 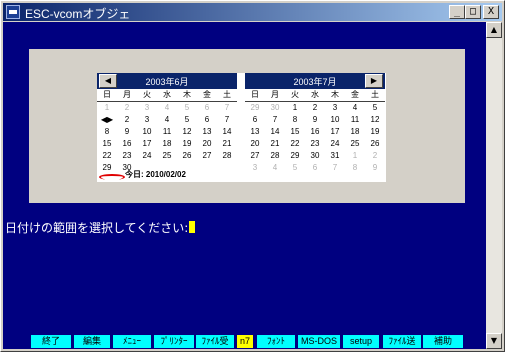 What do you see at coordinates (276, 341) in the screenshot?
I see `function-key-7: ﾌｫﾝﾄ` at bounding box center [276, 341].